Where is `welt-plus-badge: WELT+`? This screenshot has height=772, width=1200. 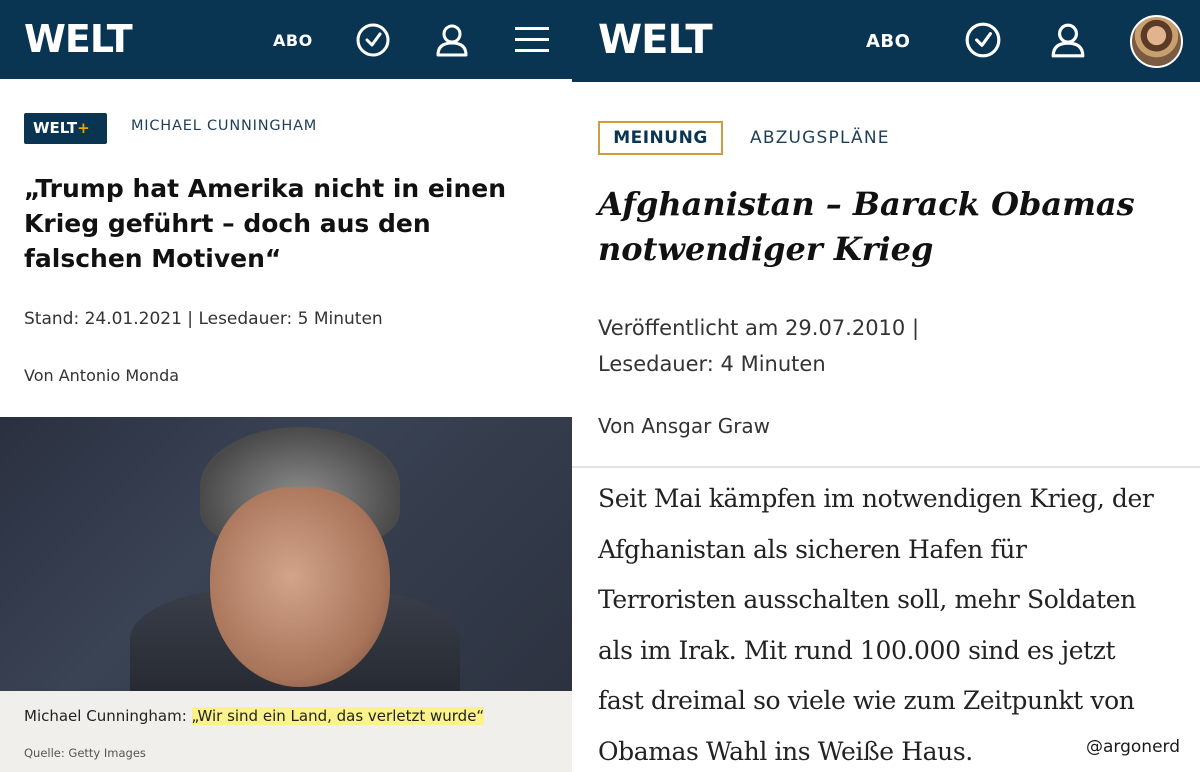 welt-plus-badge: WELT+ is located at coordinates (65, 128).